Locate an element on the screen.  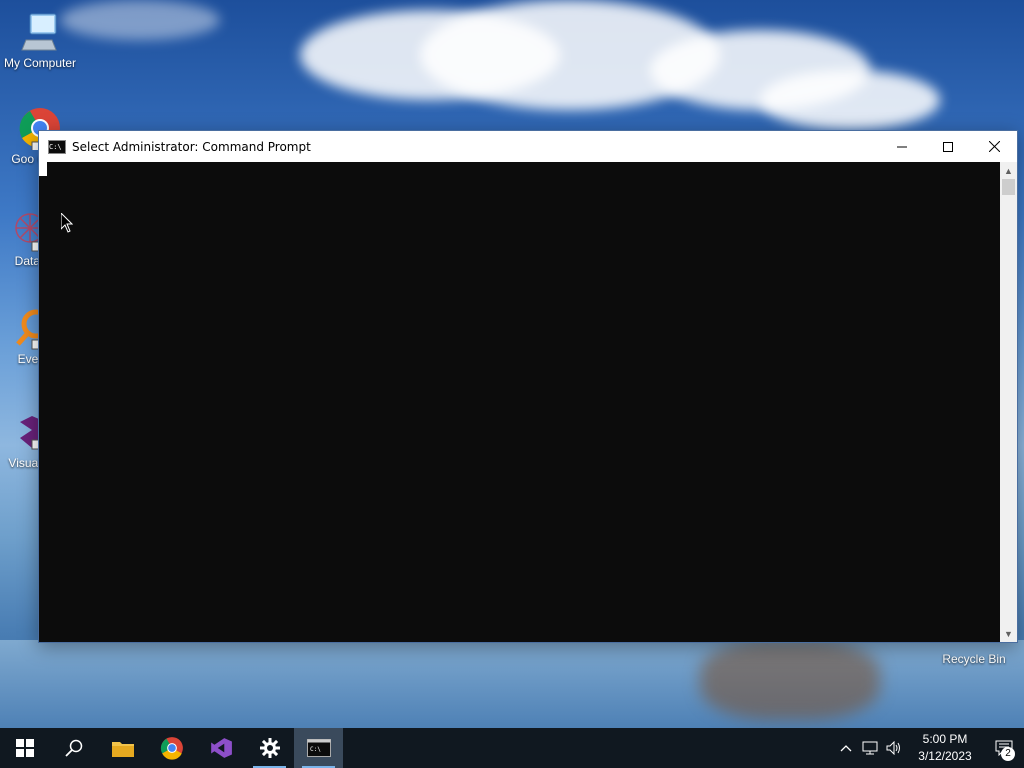
network-icon is located at coordinates (870, 748).